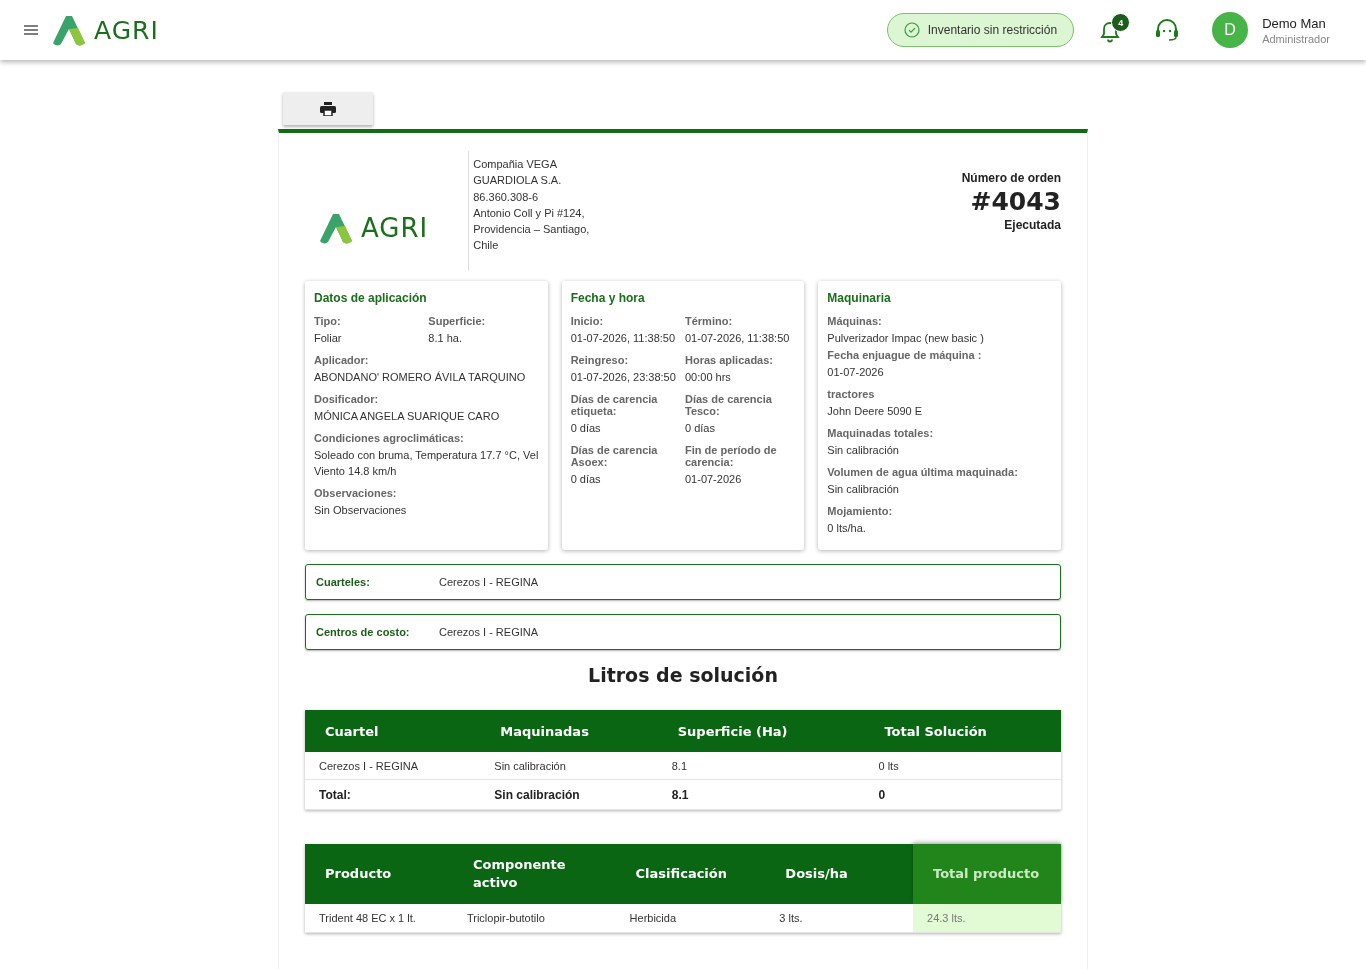 The height and width of the screenshot is (969, 1366). Describe the element at coordinates (389, 438) in the screenshot. I see `field-label: Condiciones agroclimáticas:` at that location.